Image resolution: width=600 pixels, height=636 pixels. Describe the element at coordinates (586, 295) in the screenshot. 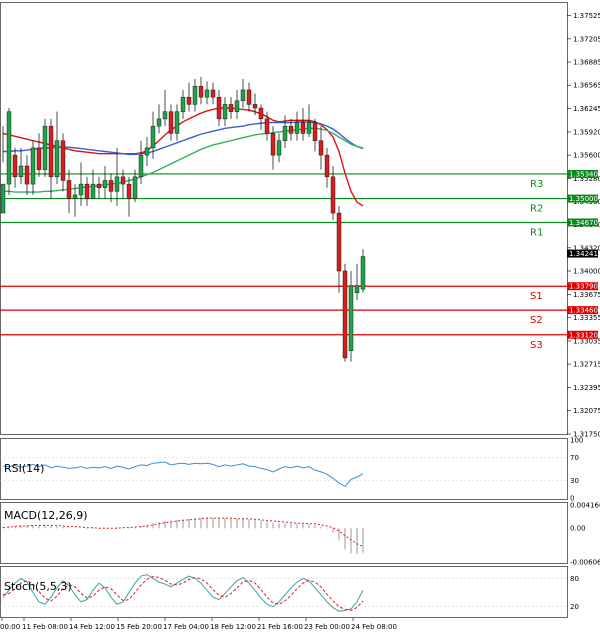

I see `price-tick-label: 1.33675` at that location.